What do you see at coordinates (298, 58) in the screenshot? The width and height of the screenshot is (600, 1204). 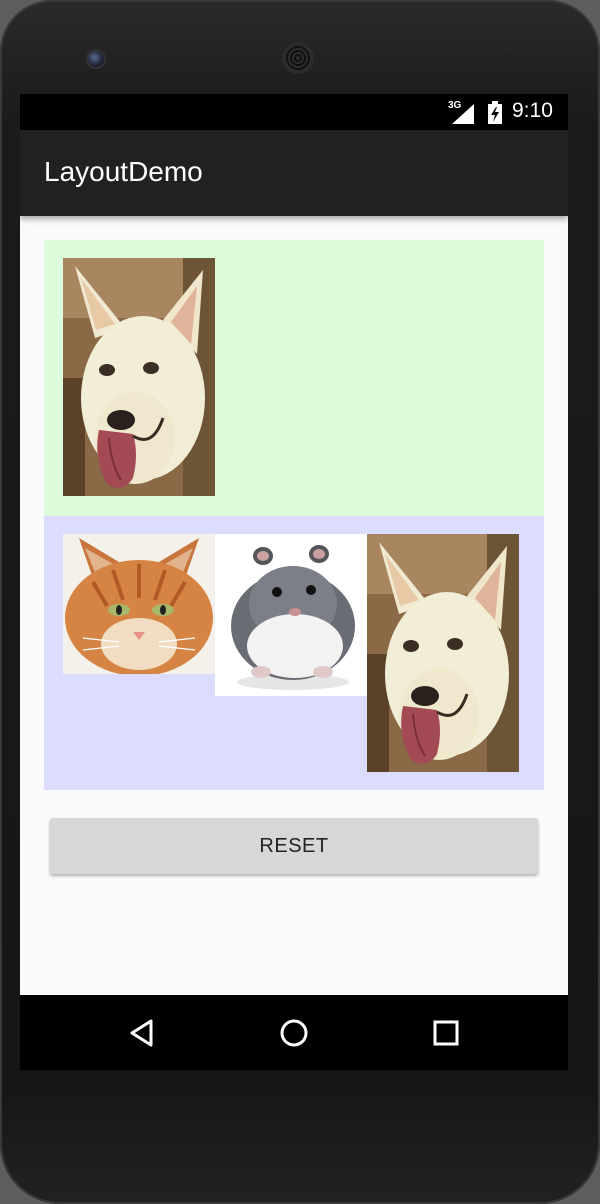 I see `earpiece-speaker` at bounding box center [298, 58].